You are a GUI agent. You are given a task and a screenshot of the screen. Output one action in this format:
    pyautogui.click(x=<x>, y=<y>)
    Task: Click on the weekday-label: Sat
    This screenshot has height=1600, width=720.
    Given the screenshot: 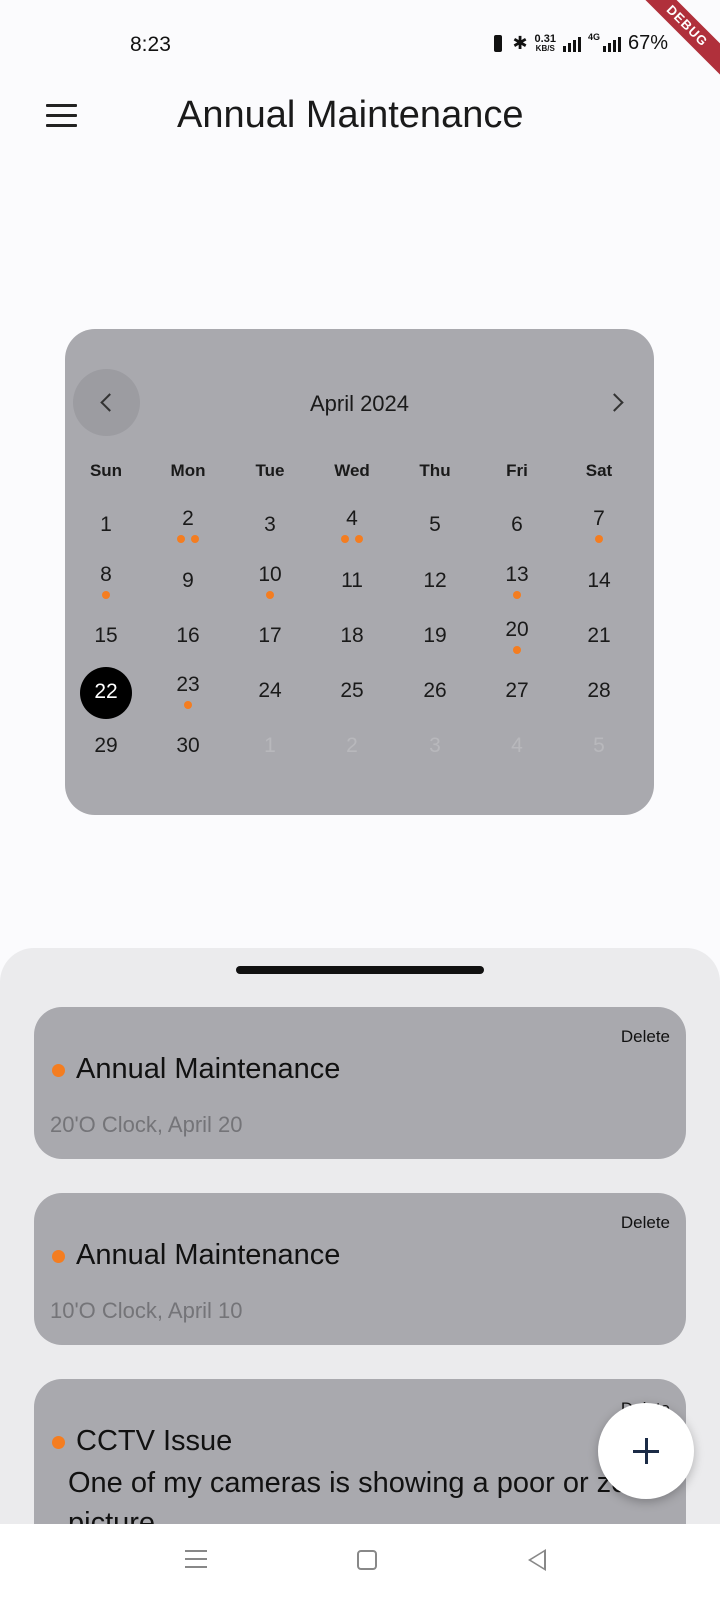 What is the action you would take?
    pyautogui.click(x=599, y=470)
    